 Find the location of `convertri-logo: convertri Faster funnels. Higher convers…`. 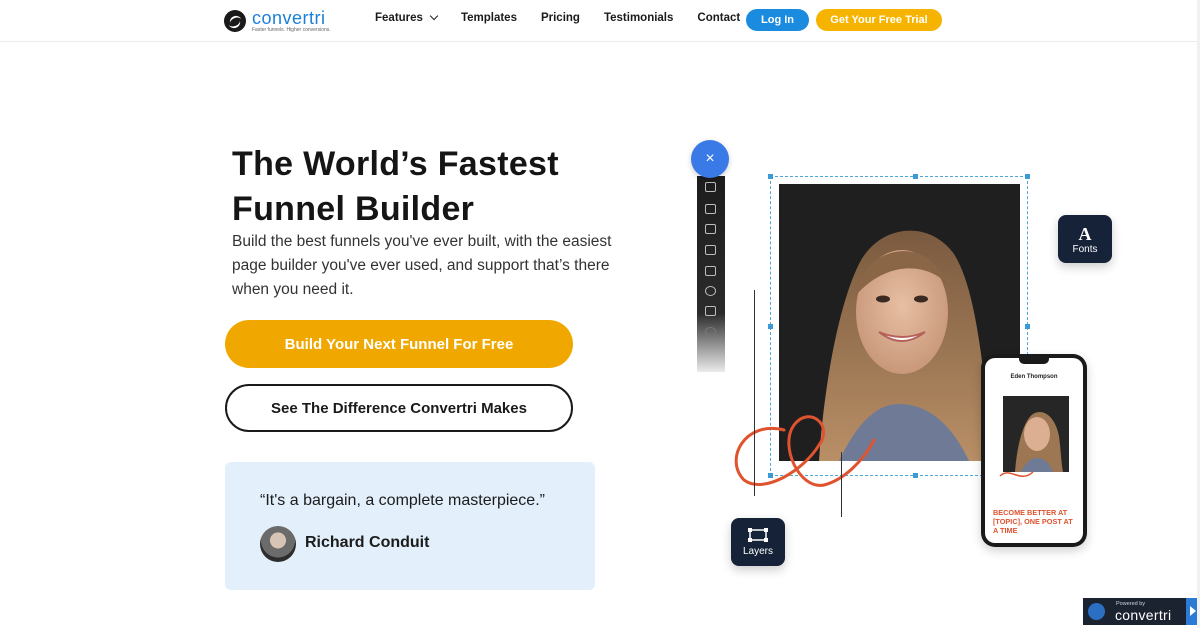

convertri-logo: convertri Faster funnels. Higher convers… is located at coordinates (277, 21).